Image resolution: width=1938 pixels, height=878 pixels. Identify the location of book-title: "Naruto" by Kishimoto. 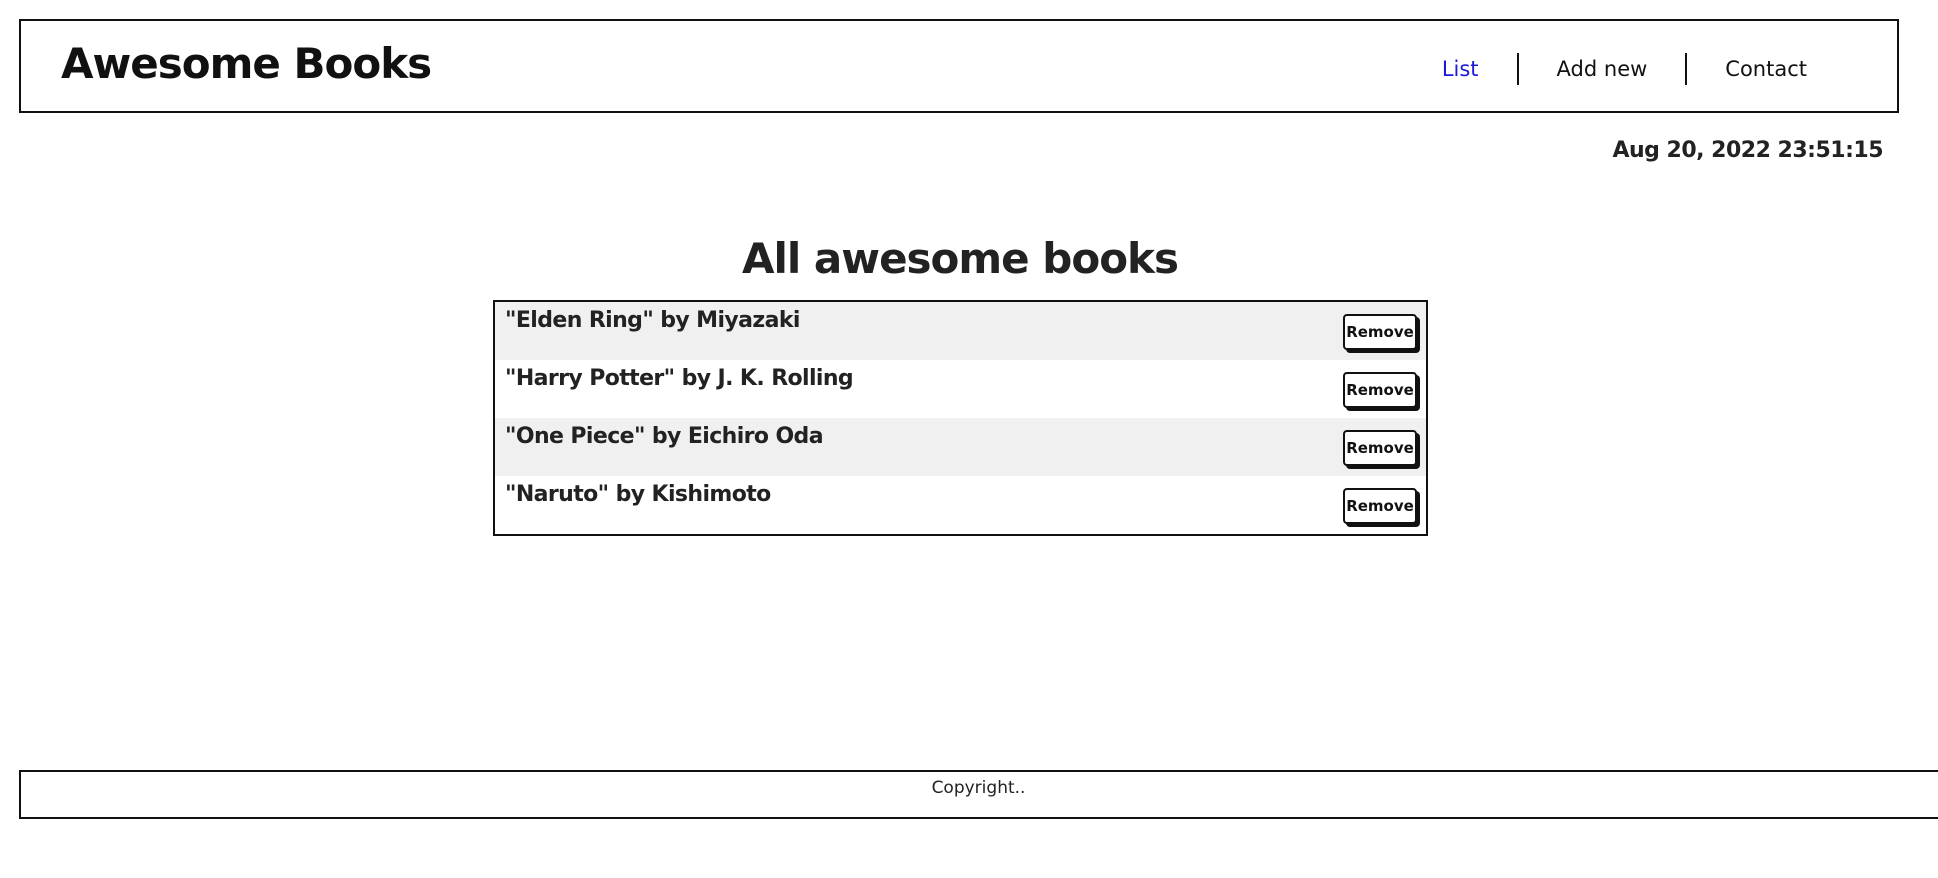
(638, 494).